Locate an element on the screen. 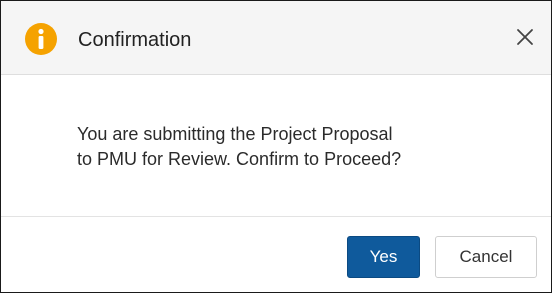 This screenshot has height=293, width=552. yes-button: Yes is located at coordinates (383, 257).